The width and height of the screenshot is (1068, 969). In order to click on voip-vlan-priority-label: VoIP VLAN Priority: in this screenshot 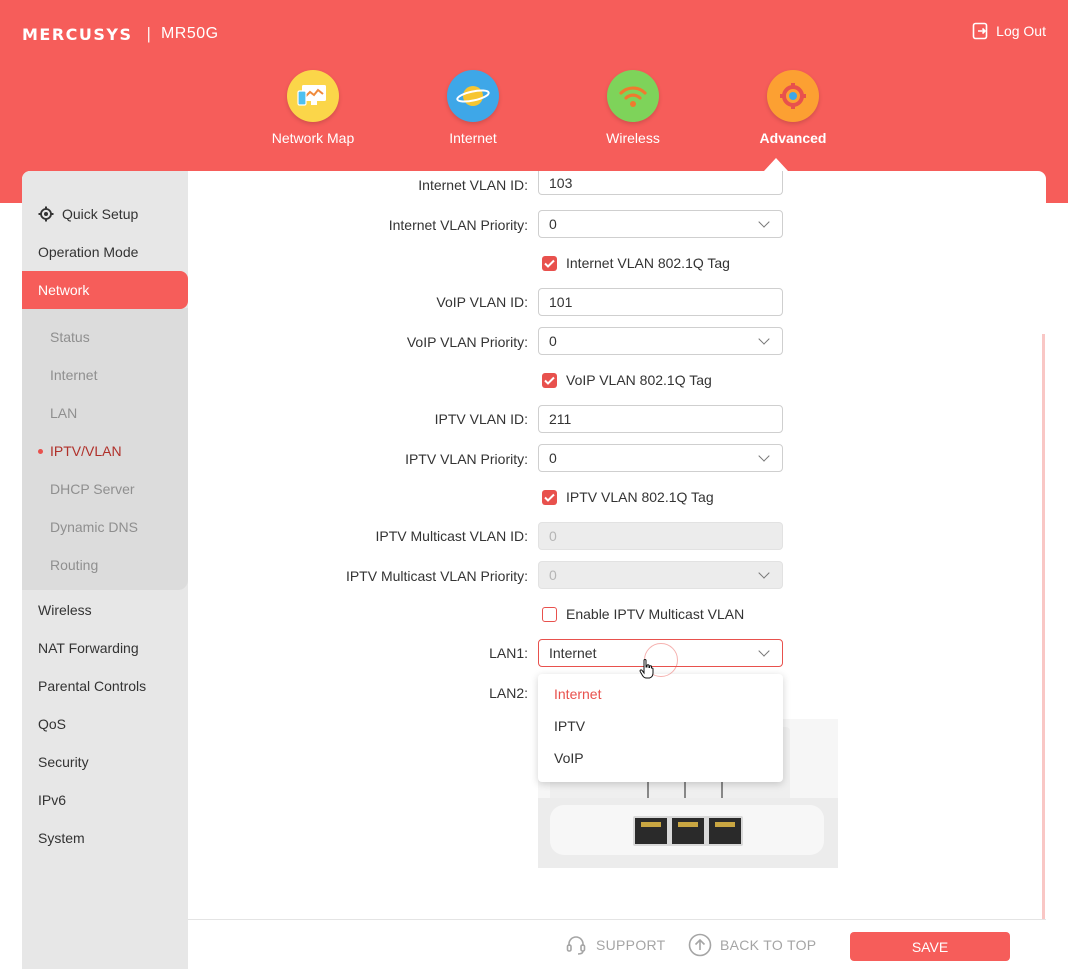, I will do `click(467, 342)`.